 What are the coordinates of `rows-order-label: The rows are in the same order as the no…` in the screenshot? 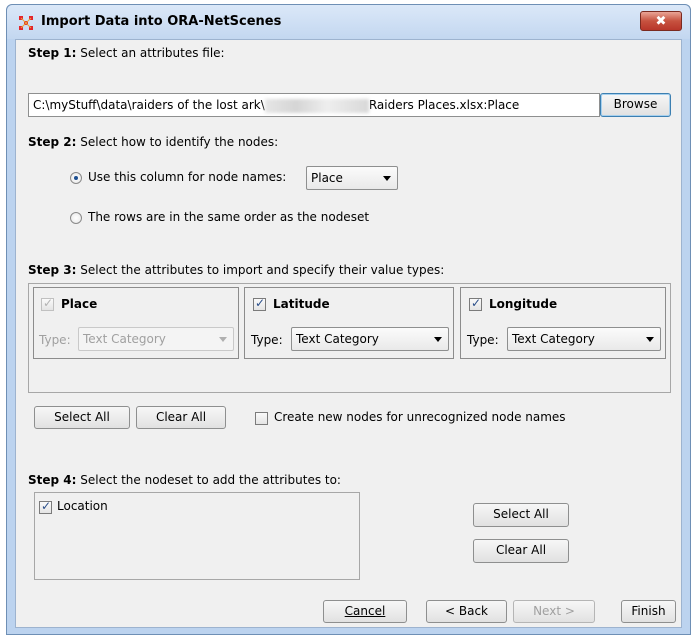 It's located at (228, 217).